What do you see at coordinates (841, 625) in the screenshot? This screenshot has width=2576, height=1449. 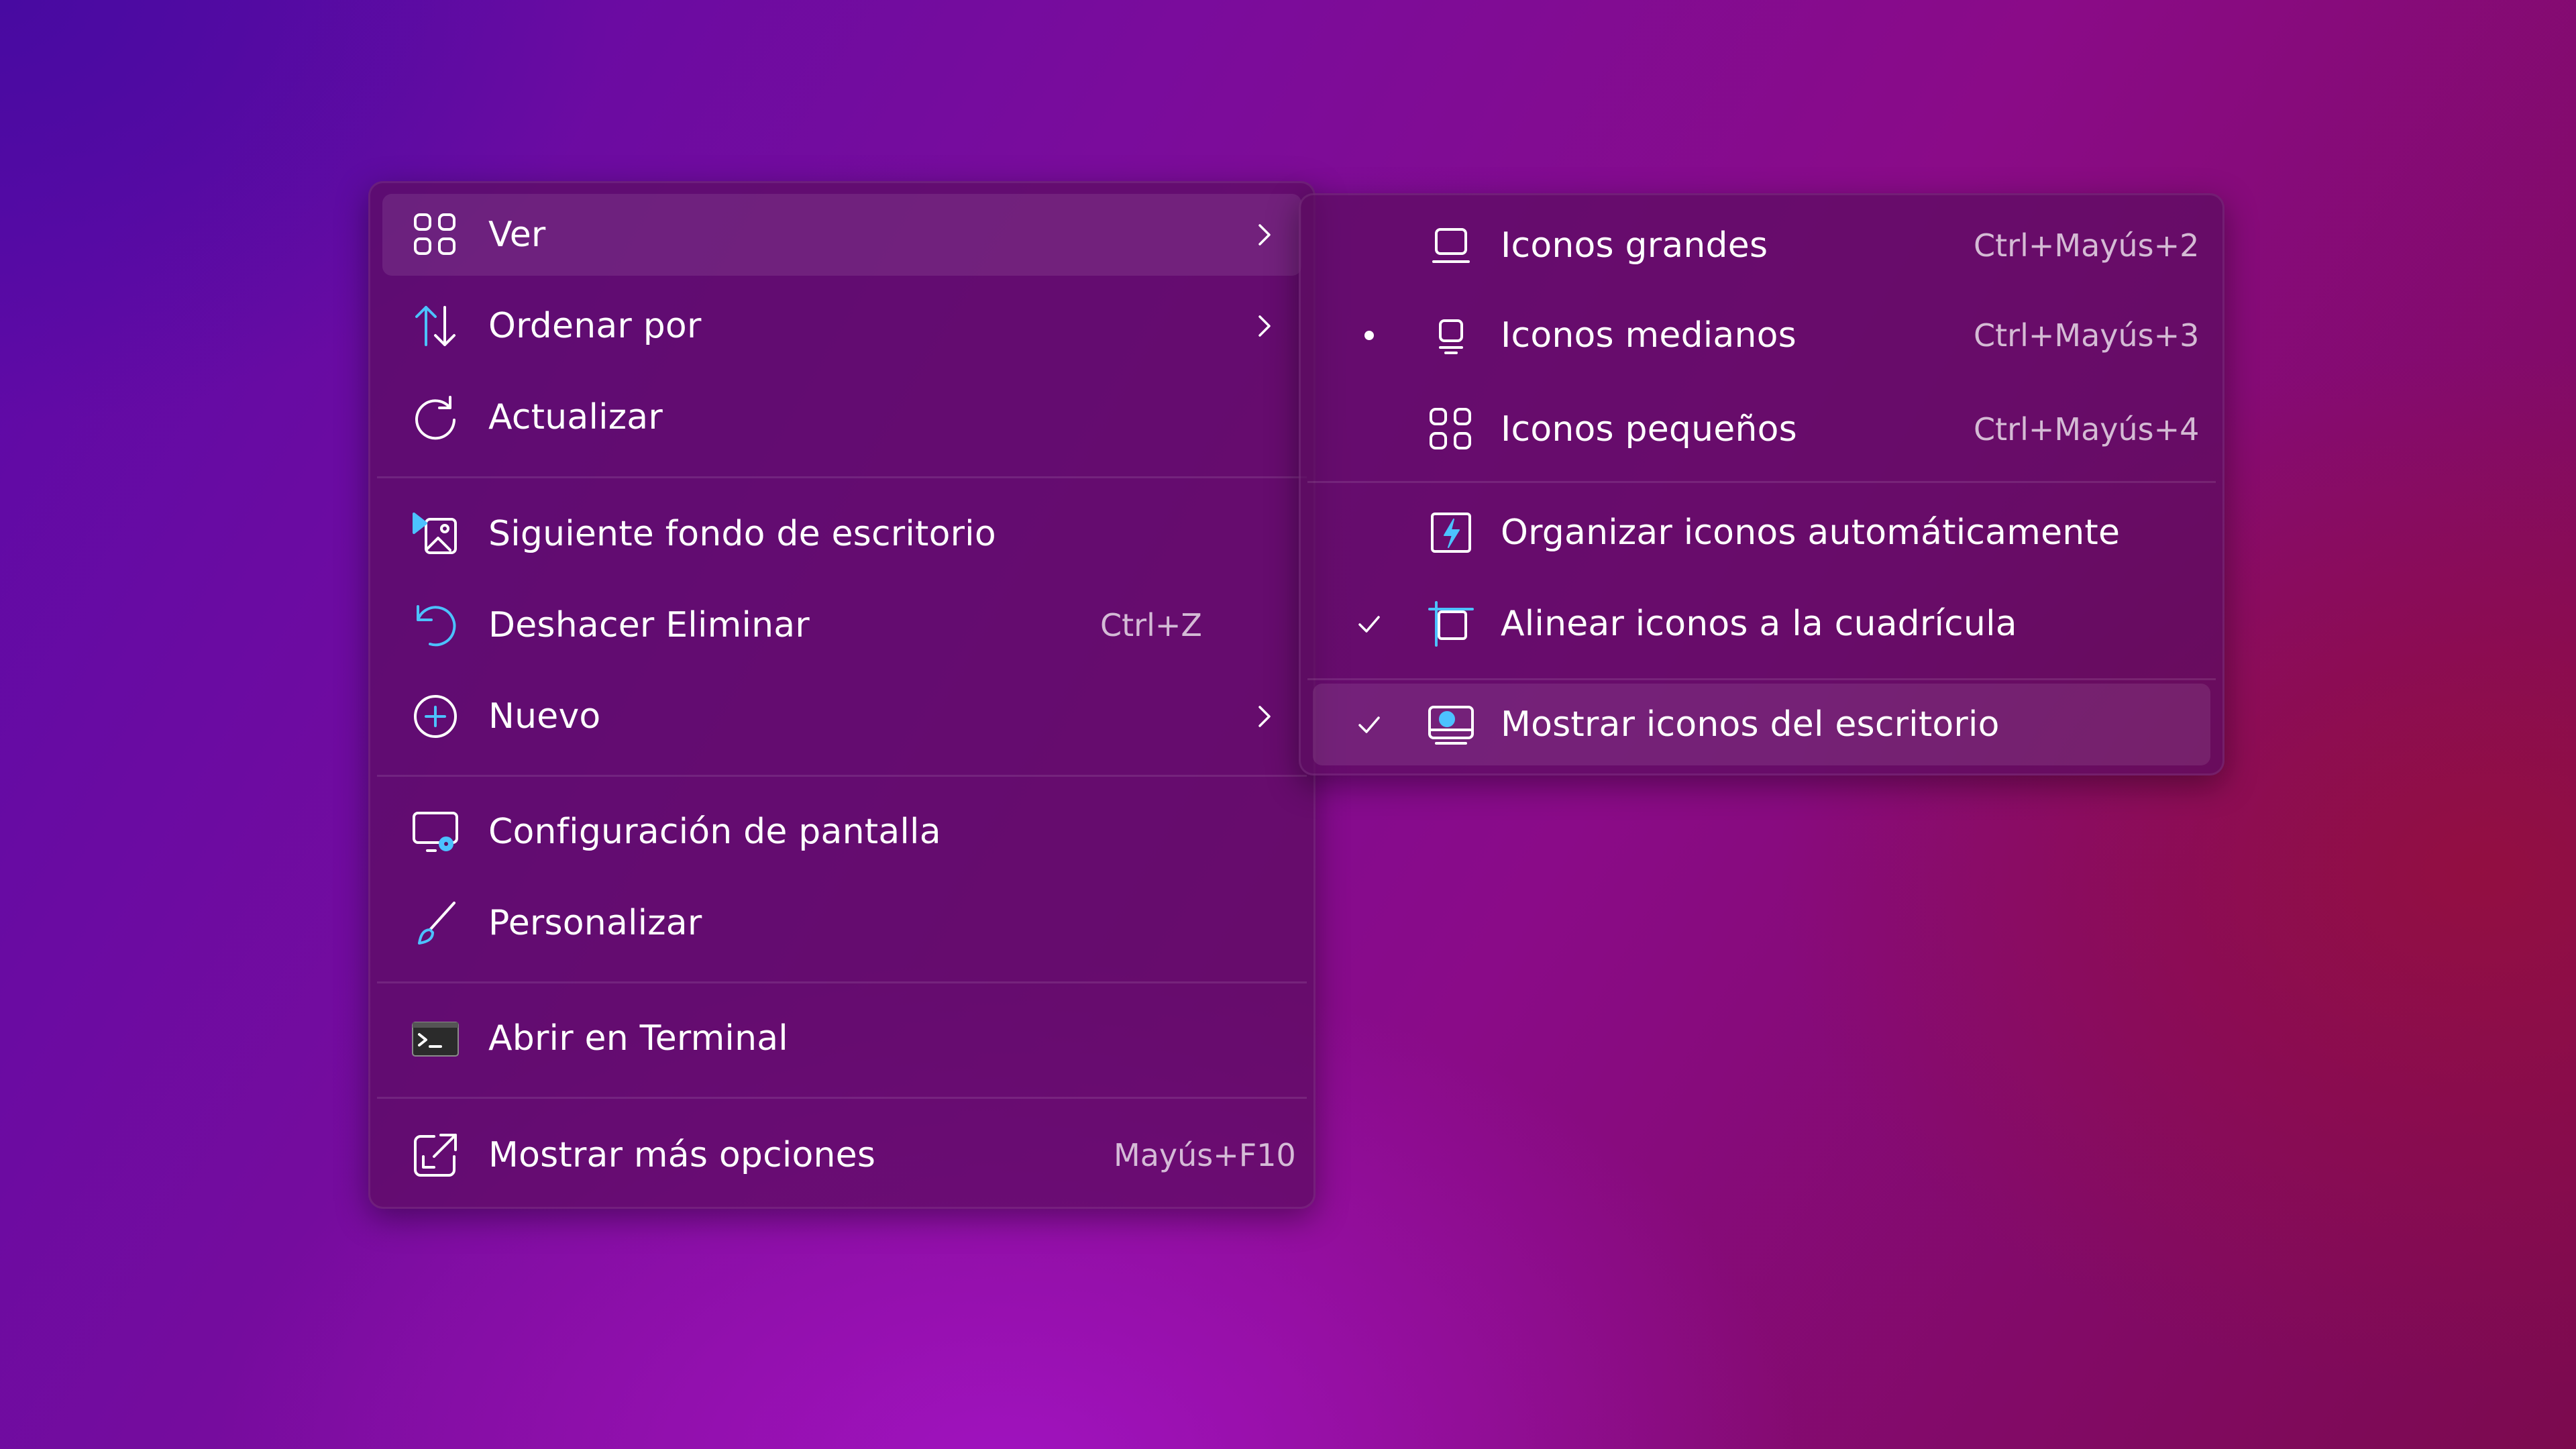 I see `menu-item-undo-delete: Deshacer Eliminar Ctrl+Z` at bounding box center [841, 625].